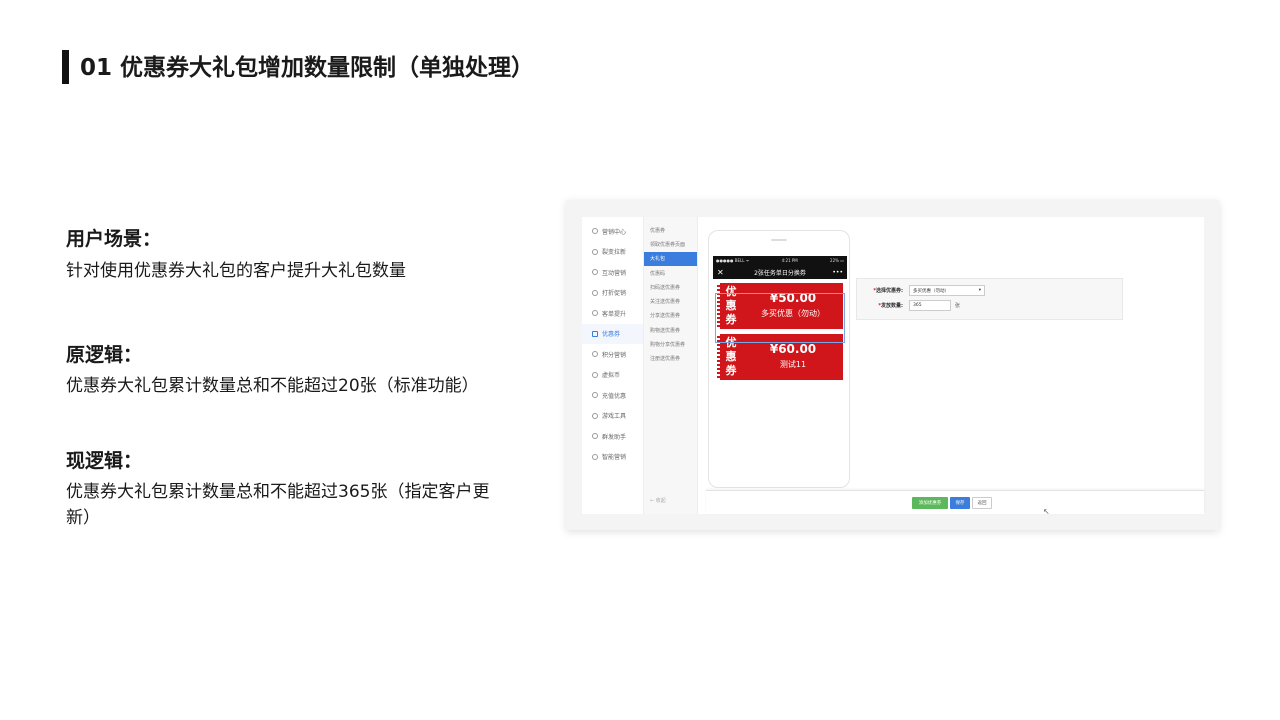  What do you see at coordinates (780, 318) in the screenshot?
I see `selection-frame` at bounding box center [780, 318].